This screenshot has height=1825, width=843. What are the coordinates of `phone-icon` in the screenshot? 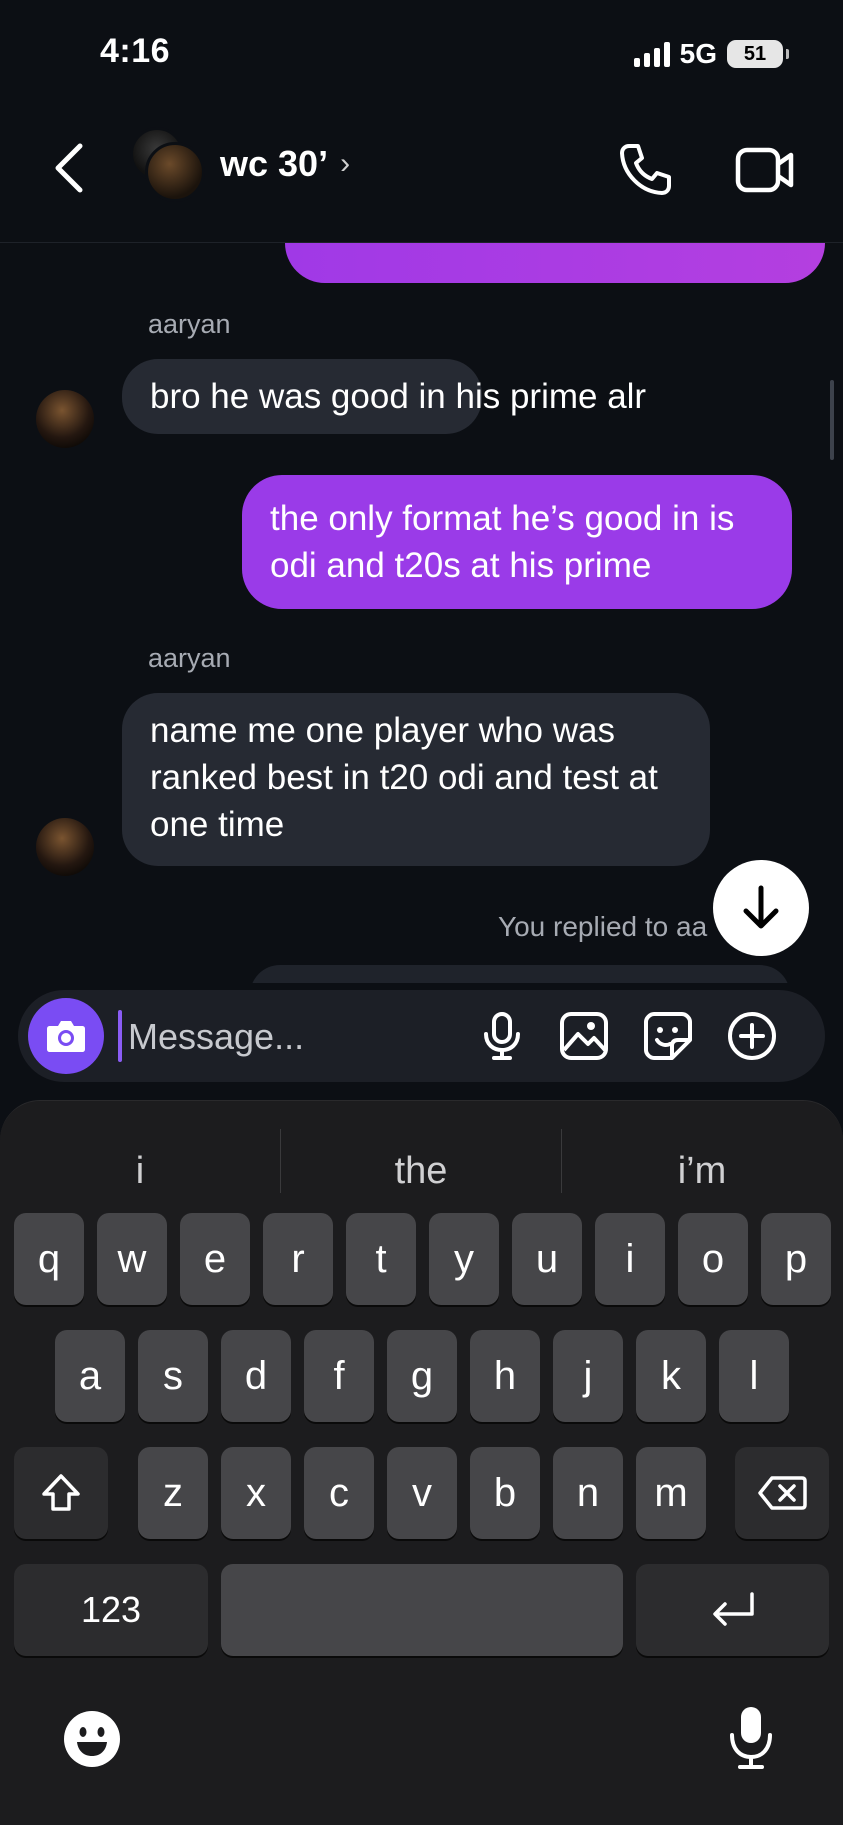 It's located at (645, 170).